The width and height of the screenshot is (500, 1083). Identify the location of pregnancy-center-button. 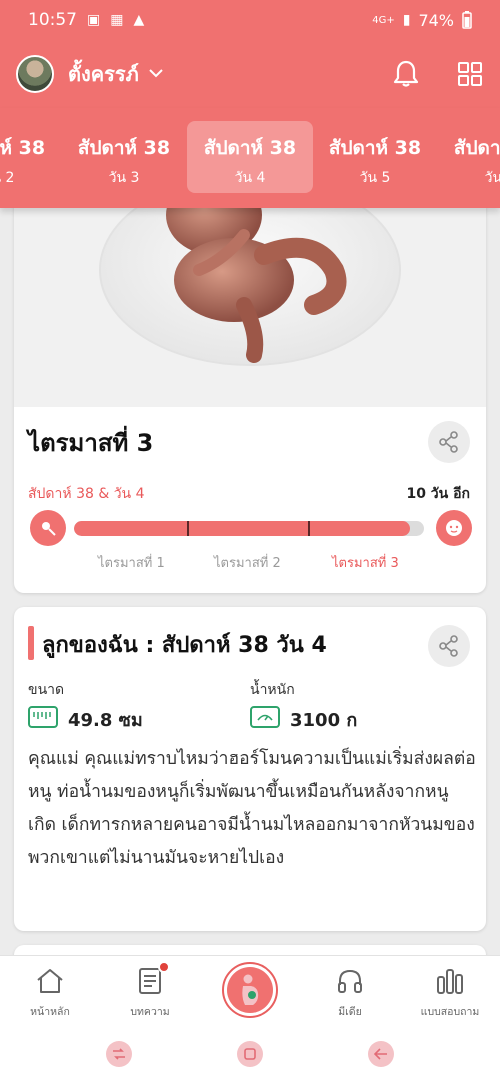
(250, 990).